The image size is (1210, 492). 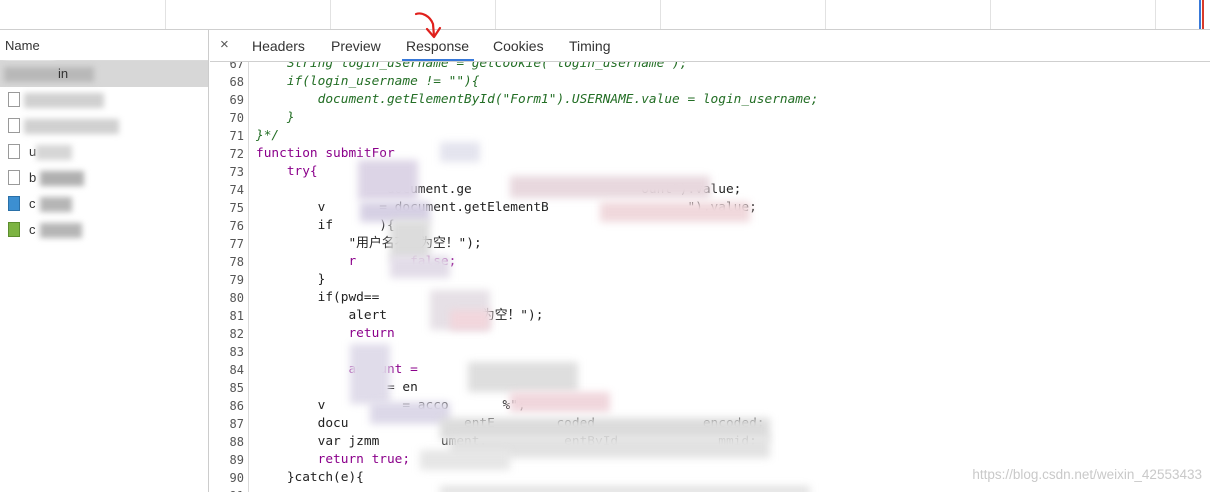 What do you see at coordinates (236, 208) in the screenshot?
I see `line-number: 75` at bounding box center [236, 208].